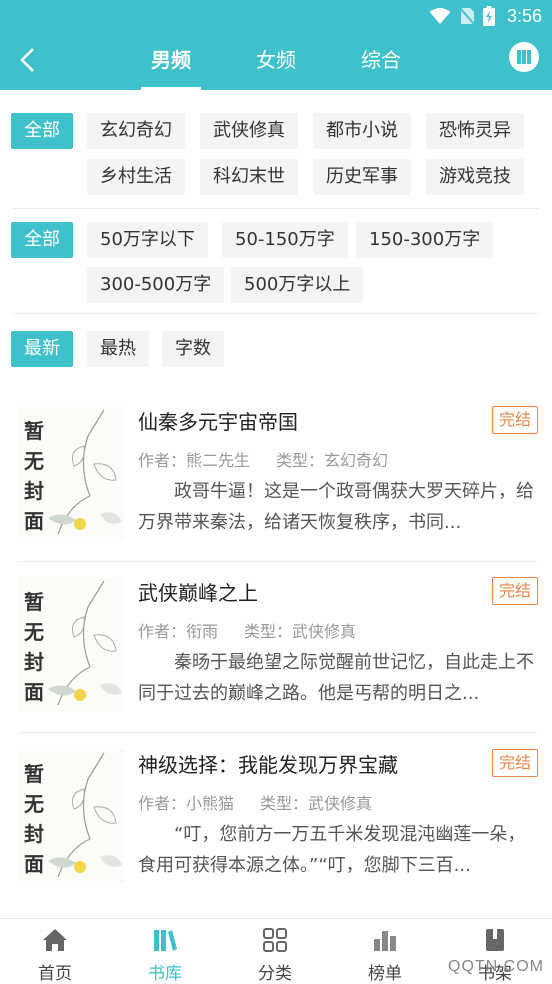  What do you see at coordinates (249, 177) in the screenshot?
I see `category-chip: 科幻末世` at bounding box center [249, 177].